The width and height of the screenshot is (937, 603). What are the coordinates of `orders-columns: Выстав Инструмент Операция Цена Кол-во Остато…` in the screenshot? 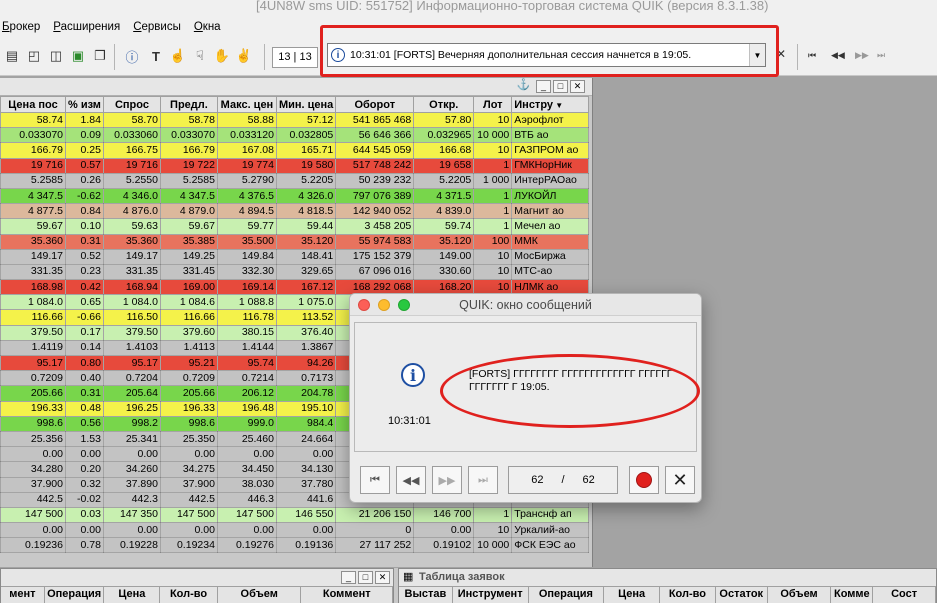 It's located at (668, 595).